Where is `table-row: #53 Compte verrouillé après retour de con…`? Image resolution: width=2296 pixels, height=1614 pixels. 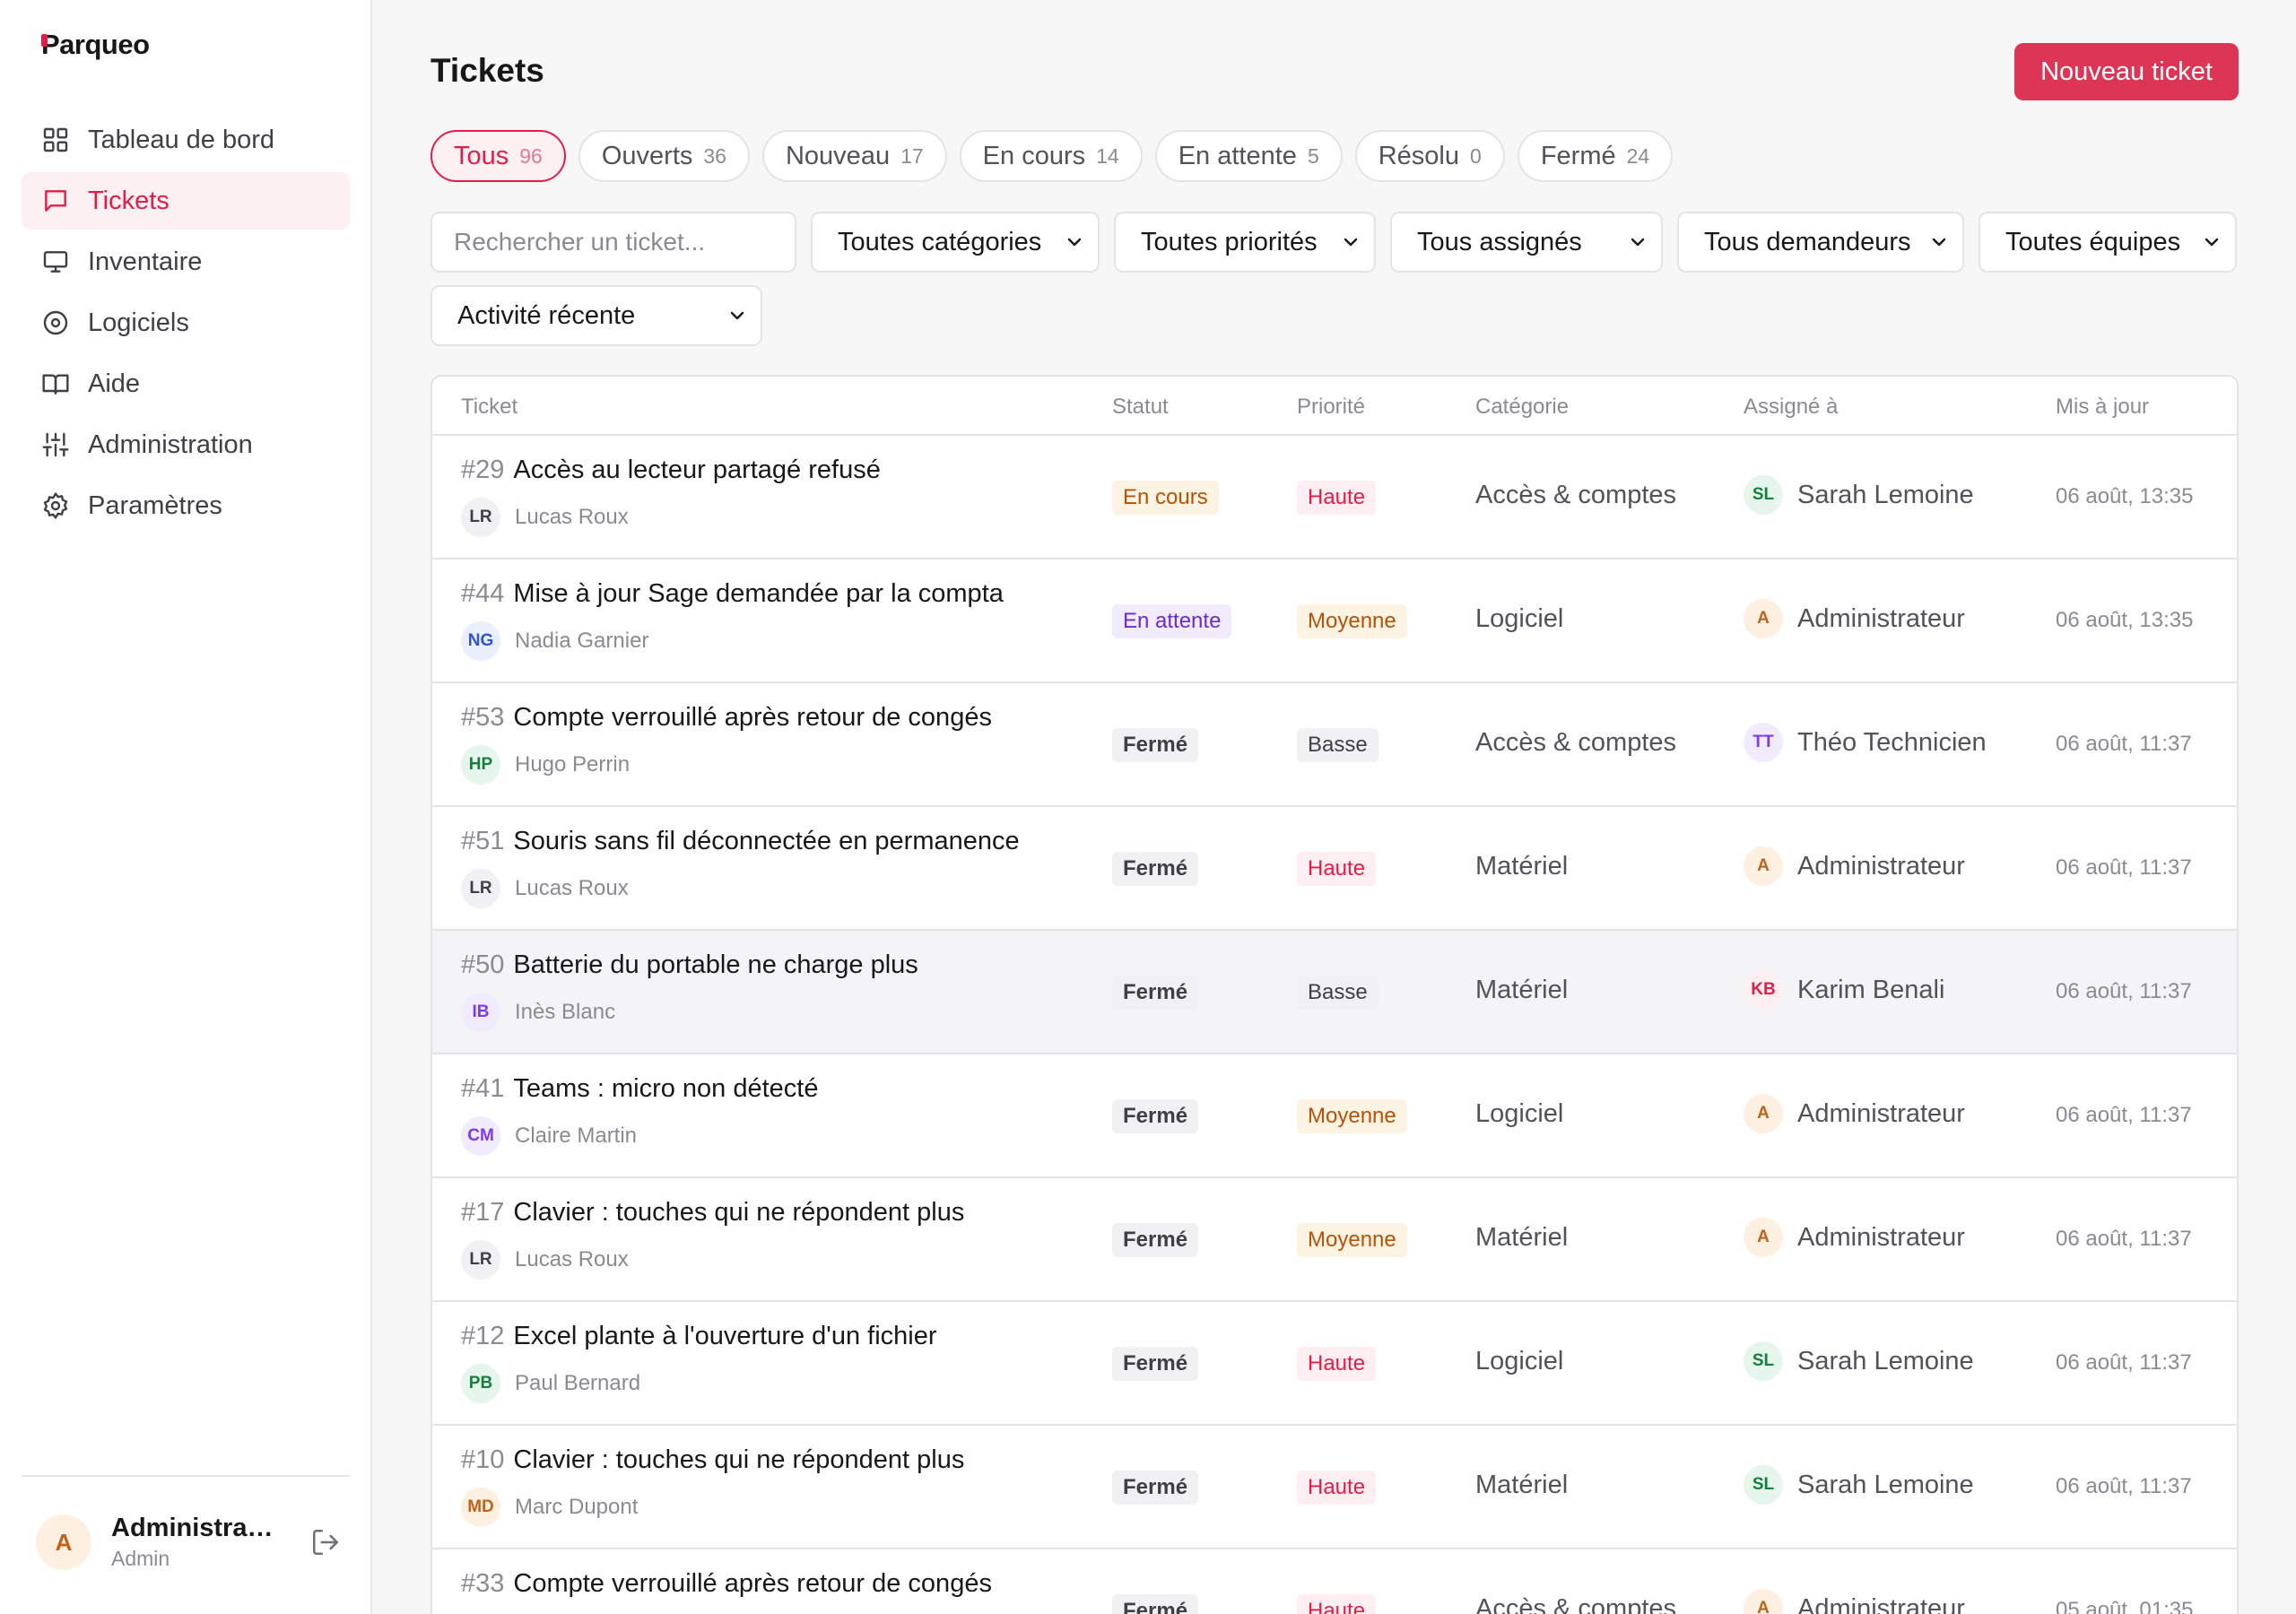 table-row: #53 Compte verrouillé après retour de con… is located at coordinates (1334, 745).